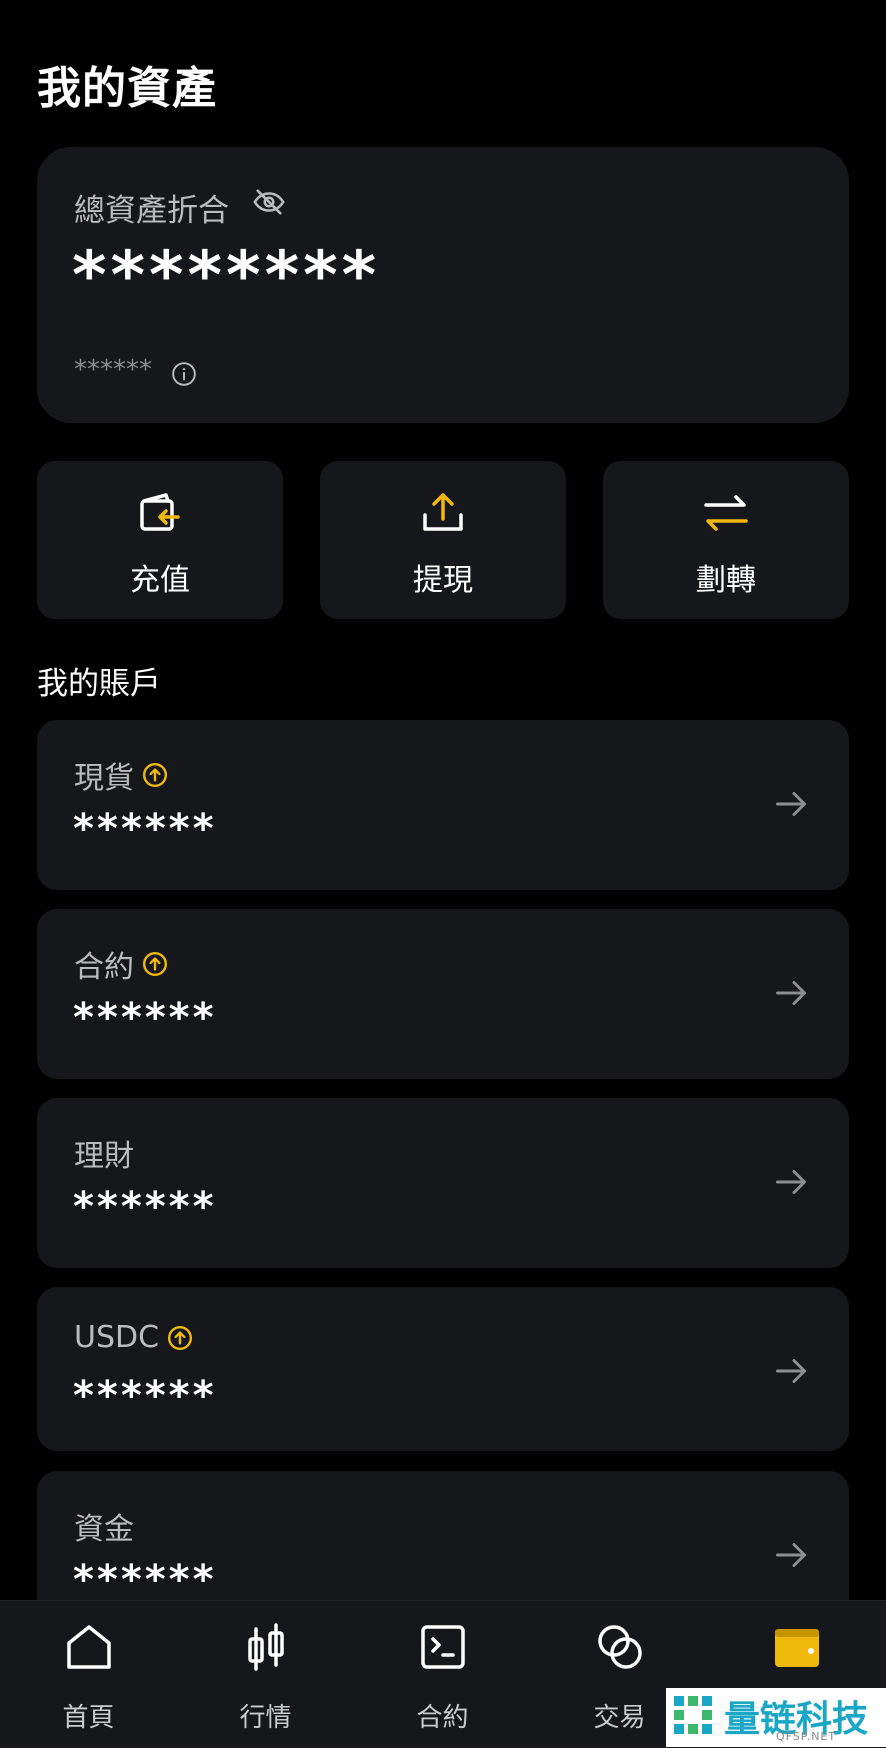 The image size is (886, 1748). What do you see at coordinates (726, 540) in the screenshot?
I see `transfer-button: 劃轉` at bounding box center [726, 540].